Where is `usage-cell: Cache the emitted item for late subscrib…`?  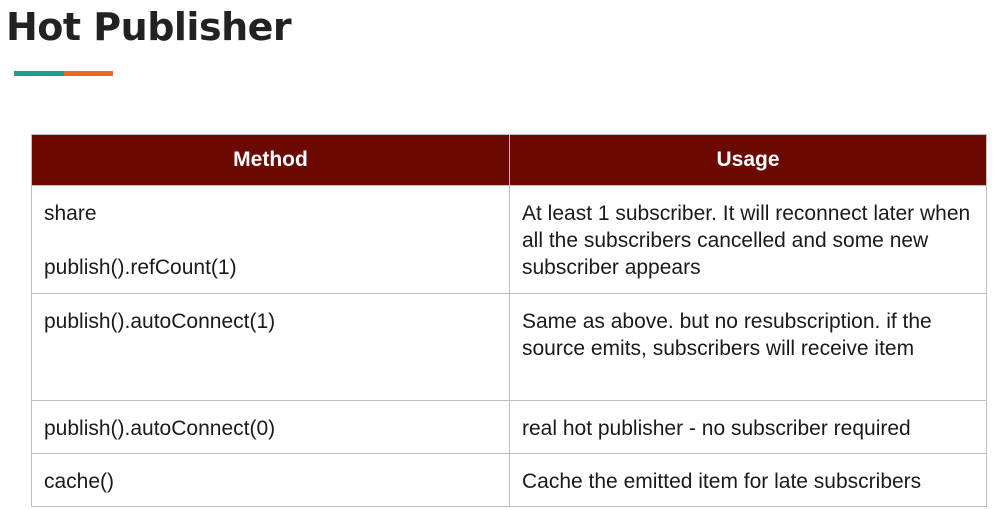
usage-cell: Cache the emitted item for late subscrib… is located at coordinates (748, 480).